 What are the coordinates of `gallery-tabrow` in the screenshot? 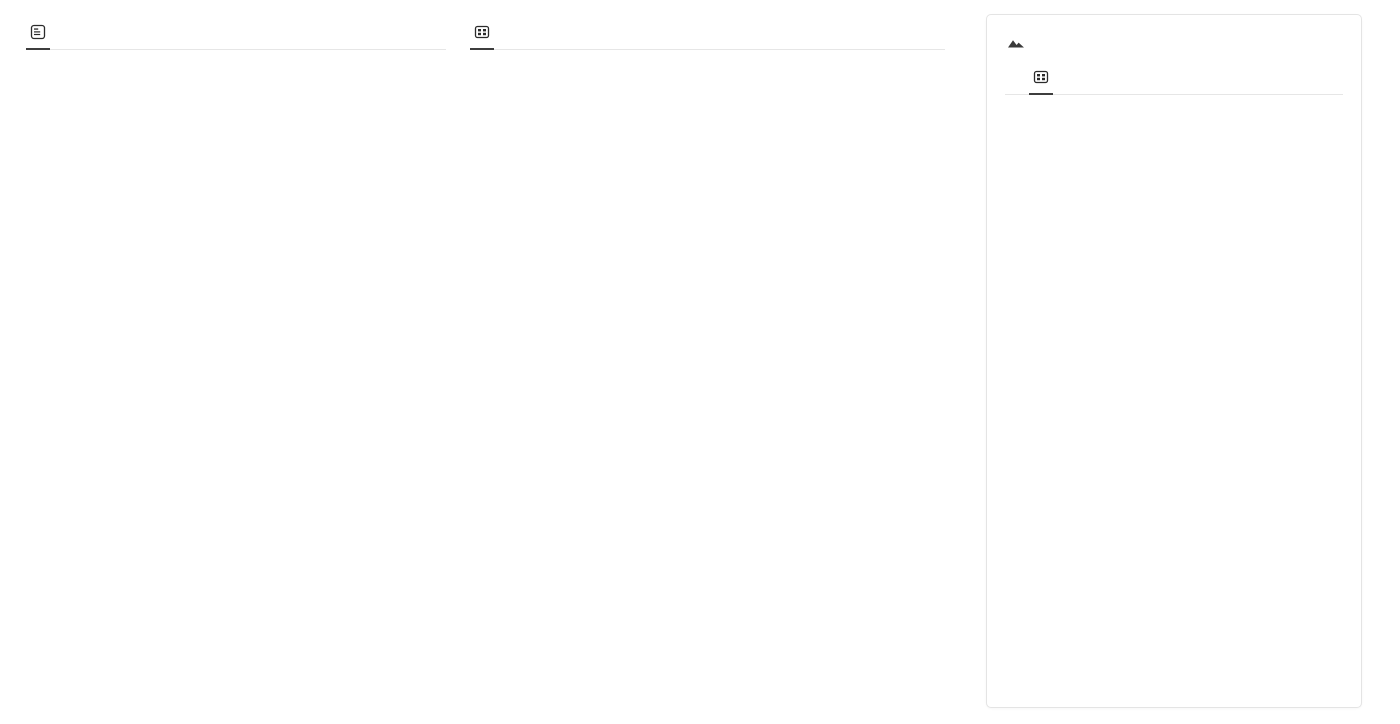 It's located at (1174, 81).